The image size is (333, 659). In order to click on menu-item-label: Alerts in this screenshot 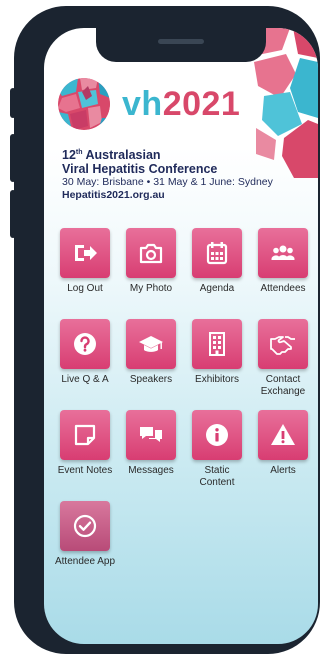, I will do `click(283, 470)`.